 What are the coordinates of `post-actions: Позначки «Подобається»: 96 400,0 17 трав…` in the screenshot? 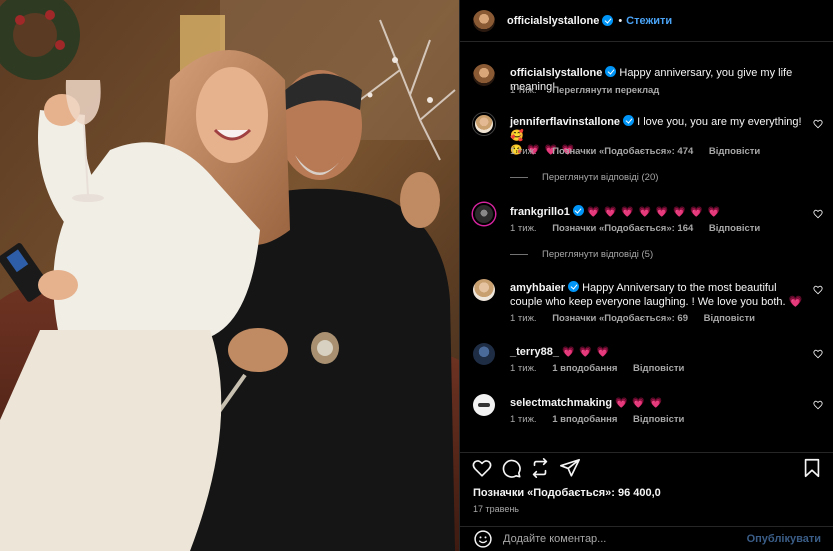 It's located at (646, 487).